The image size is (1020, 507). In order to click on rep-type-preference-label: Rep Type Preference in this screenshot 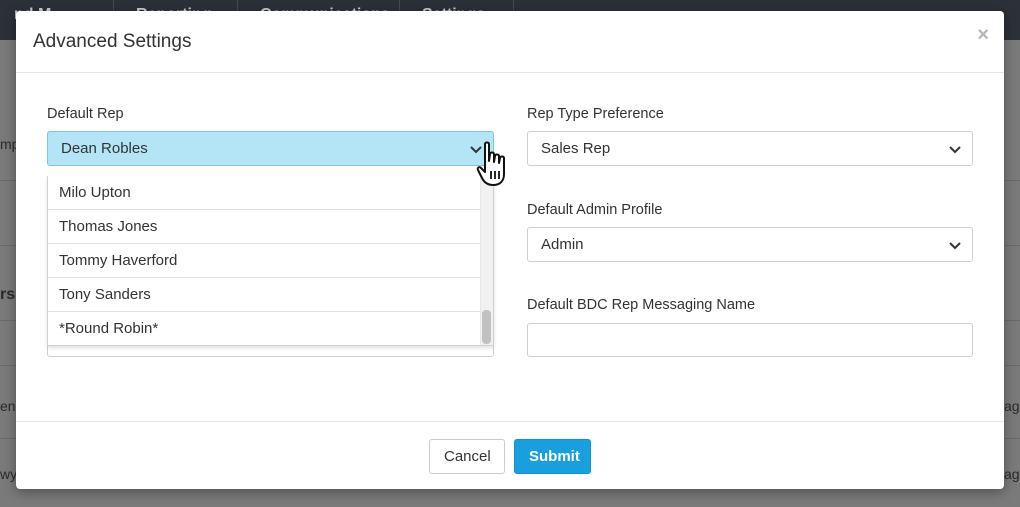, I will do `click(595, 114)`.